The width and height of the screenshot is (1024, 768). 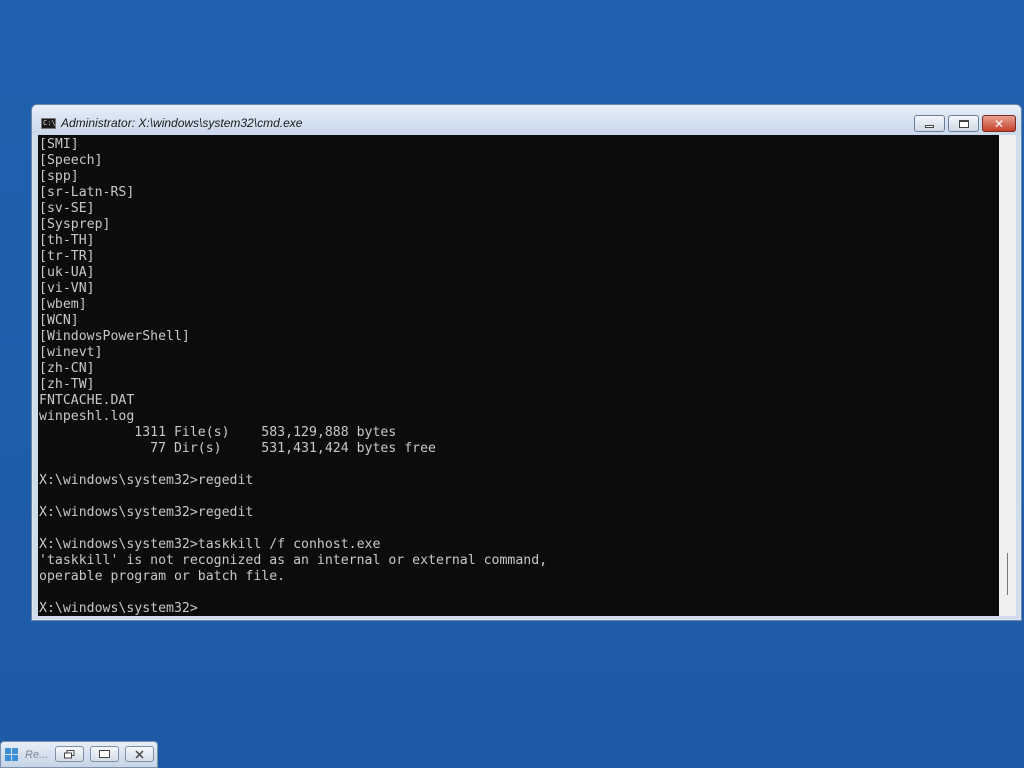 What do you see at coordinates (71, 160) in the screenshot?
I see `console-line: [Speech]` at bounding box center [71, 160].